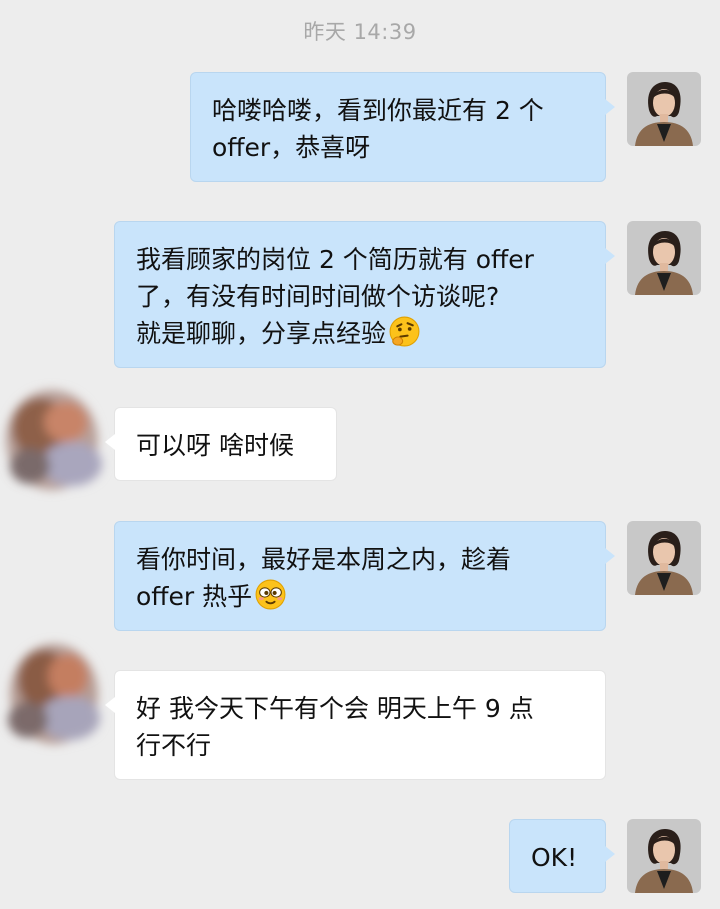  Describe the element at coordinates (404, 331) in the screenshot. I see `thinking-face-emoji` at that location.